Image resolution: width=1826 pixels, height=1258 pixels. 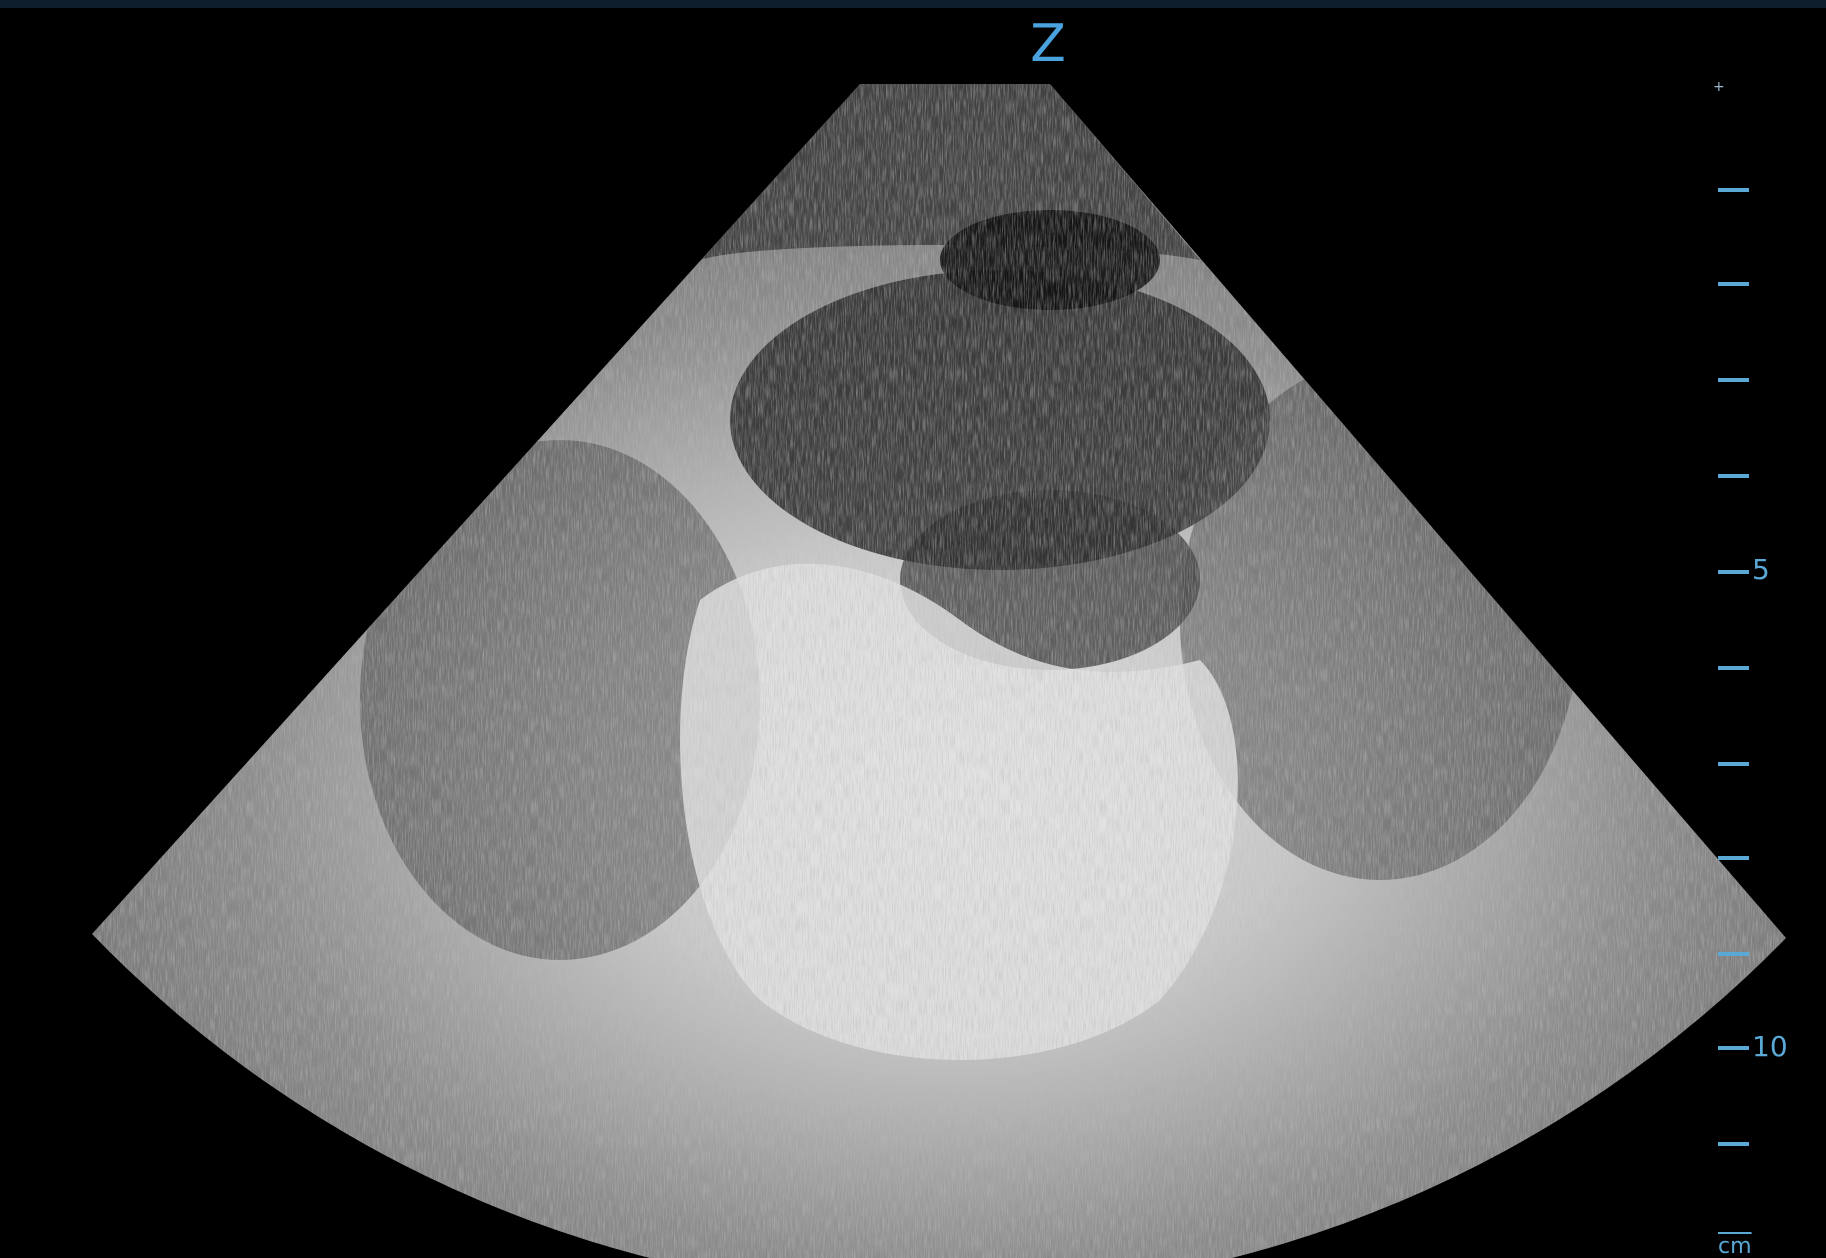 What do you see at coordinates (1770, 1046) in the screenshot?
I see `depth-label-10: 10` at bounding box center [1770, 1046].